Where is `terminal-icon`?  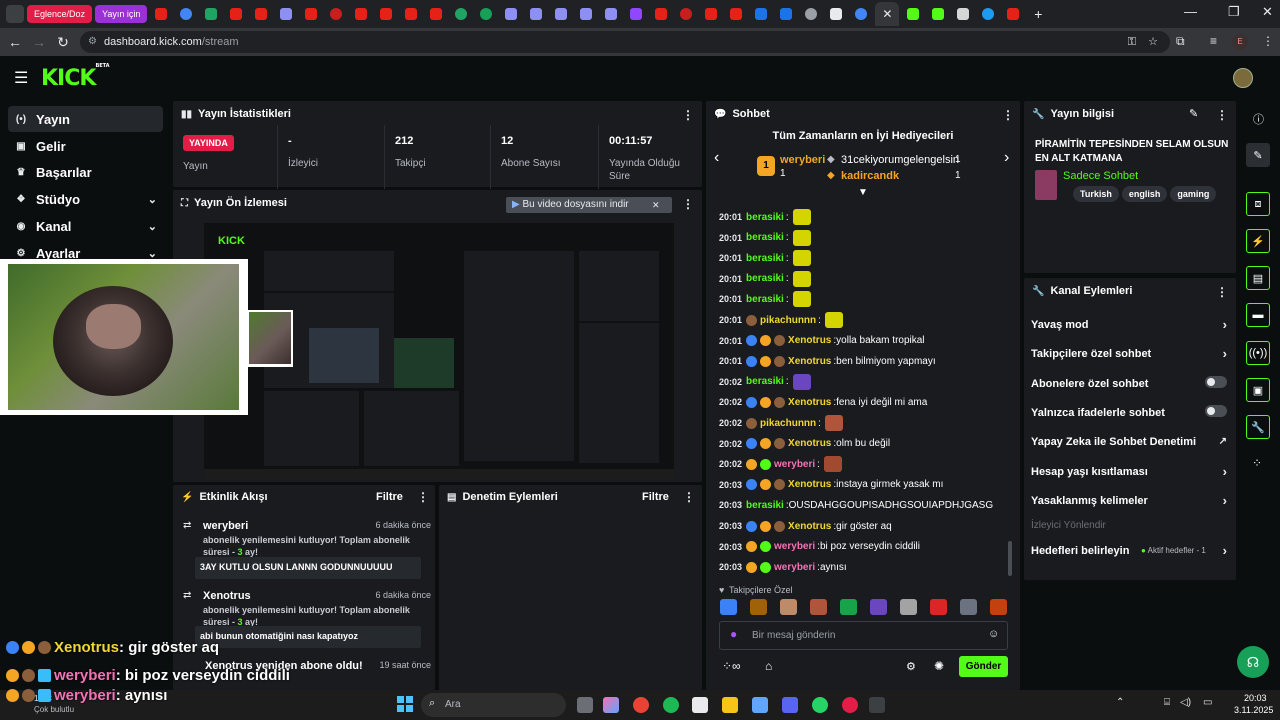
terminal-icon is located at coordinates (877, 705).